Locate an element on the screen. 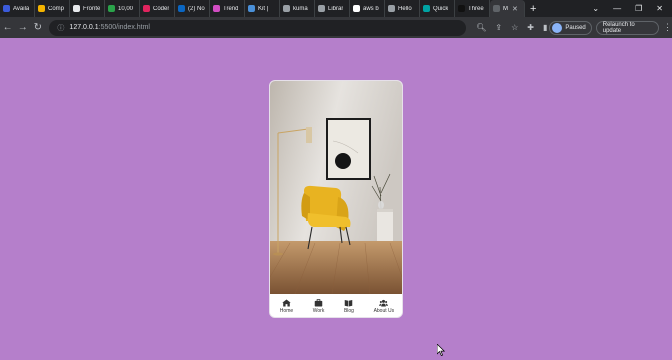 The width and height of the screenshot is (672, 360). nav-label: About Us is located at coordinates (384, 311).